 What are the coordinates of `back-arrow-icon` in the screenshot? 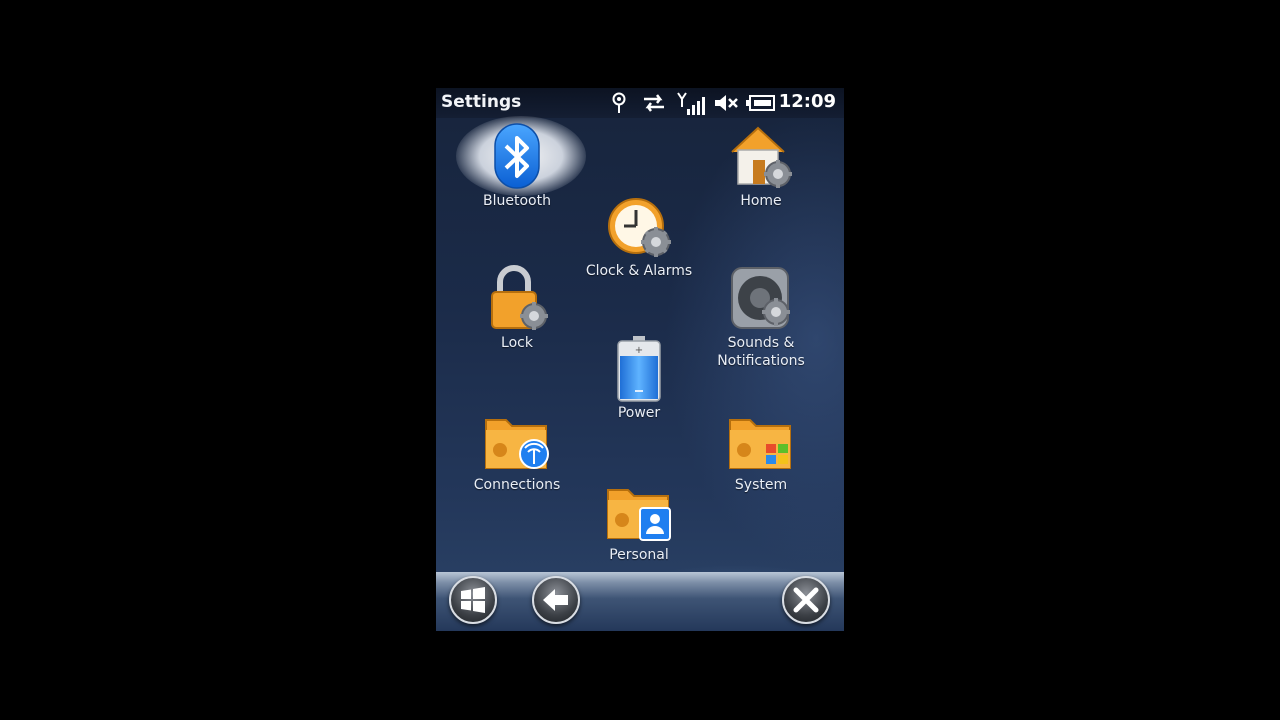 It's located at (555, 600).